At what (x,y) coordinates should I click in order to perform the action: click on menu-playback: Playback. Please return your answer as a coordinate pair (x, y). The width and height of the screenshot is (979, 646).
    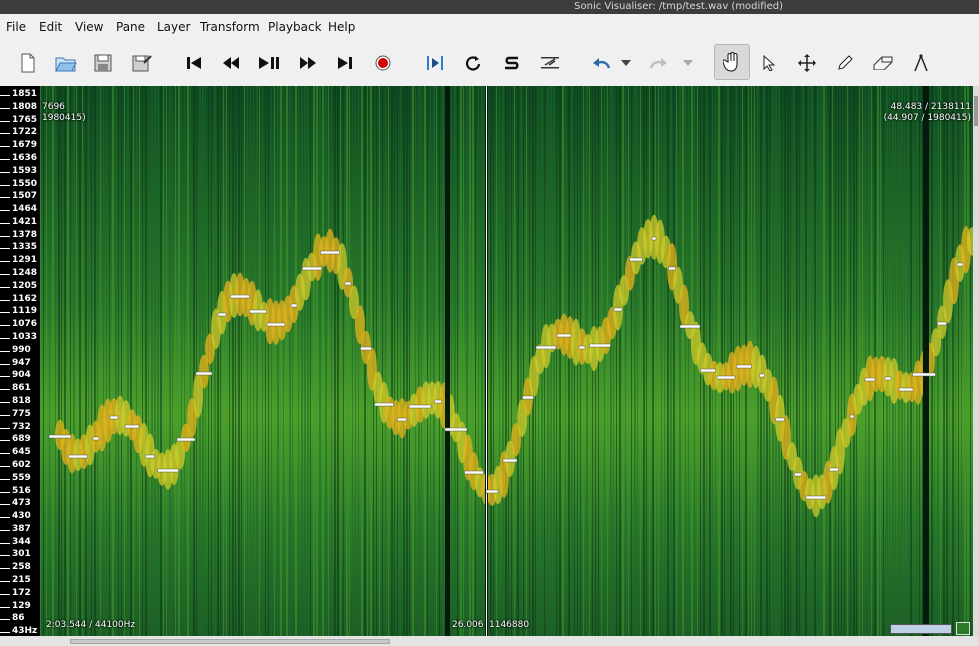
    Looking at the image, I should click on (295, 27).